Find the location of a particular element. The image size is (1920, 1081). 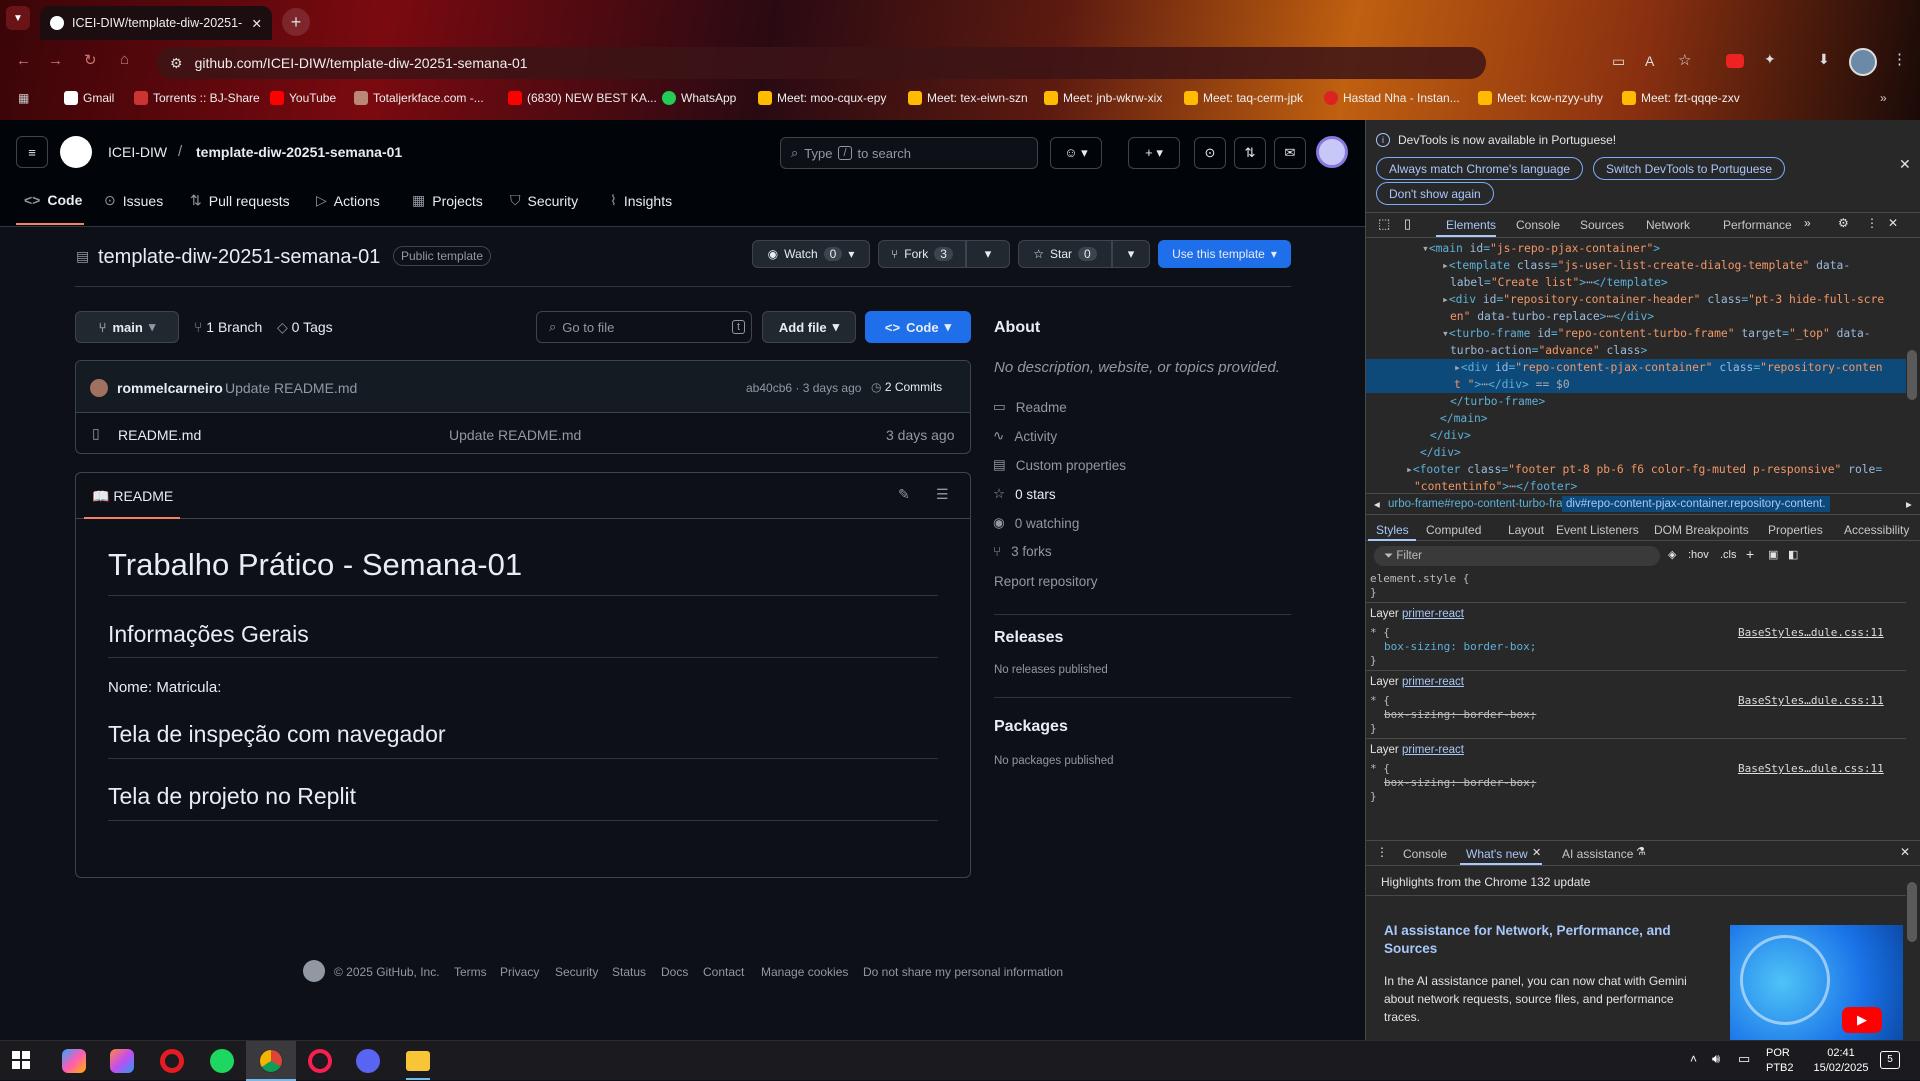

packages-title: Packages is located at coordinates (1031, 727).